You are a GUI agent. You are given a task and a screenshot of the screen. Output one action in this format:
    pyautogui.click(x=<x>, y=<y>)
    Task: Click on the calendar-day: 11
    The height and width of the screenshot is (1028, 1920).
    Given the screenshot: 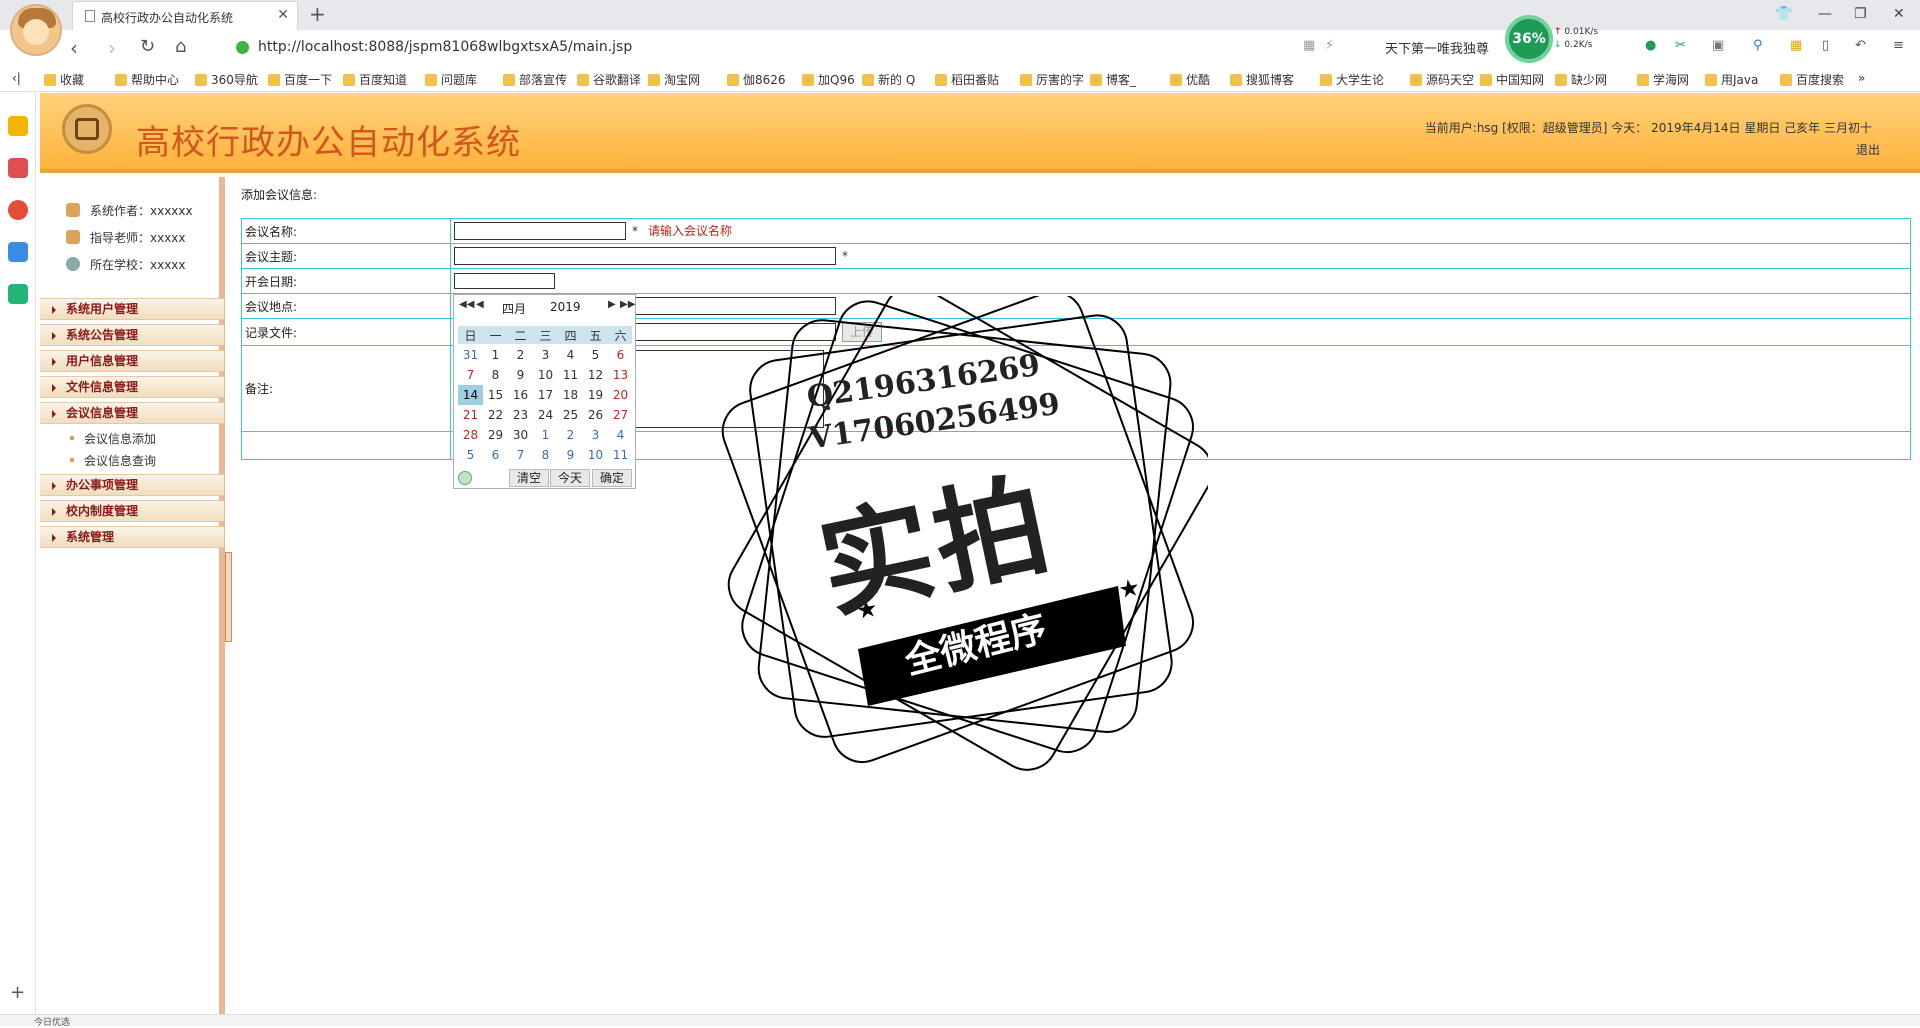 What is the action you would take?
    pyautogui.click(x=620, y=455)
    